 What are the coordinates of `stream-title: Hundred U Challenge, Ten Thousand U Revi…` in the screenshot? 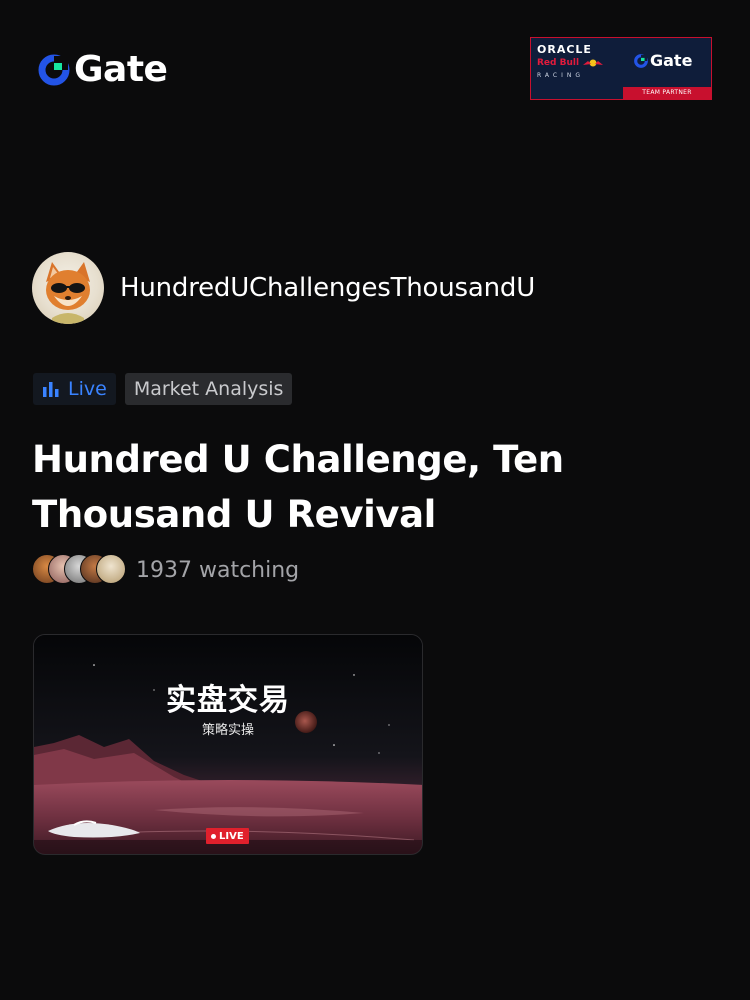 It's located at (298, 487).